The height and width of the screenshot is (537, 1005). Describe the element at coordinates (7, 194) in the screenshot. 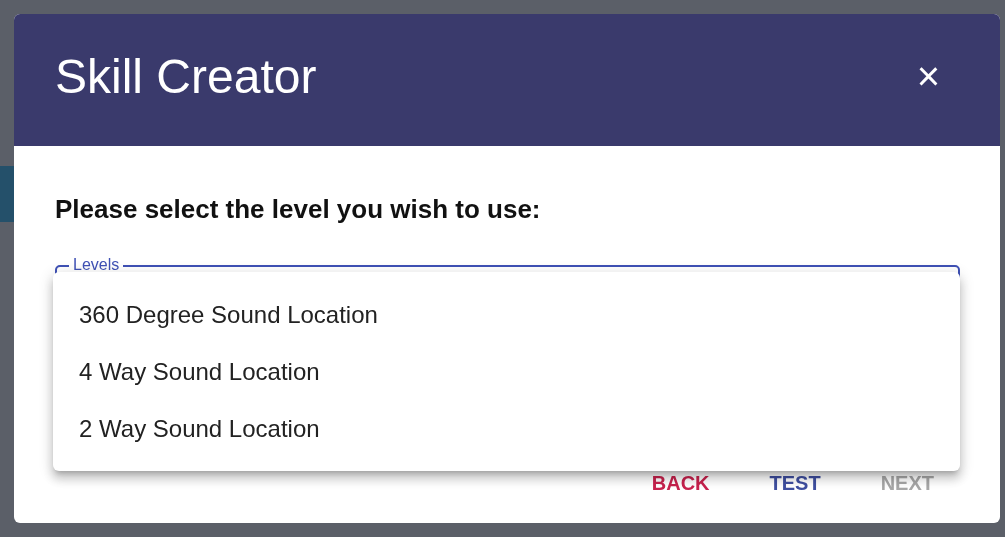

I see `background-panel` at that location.